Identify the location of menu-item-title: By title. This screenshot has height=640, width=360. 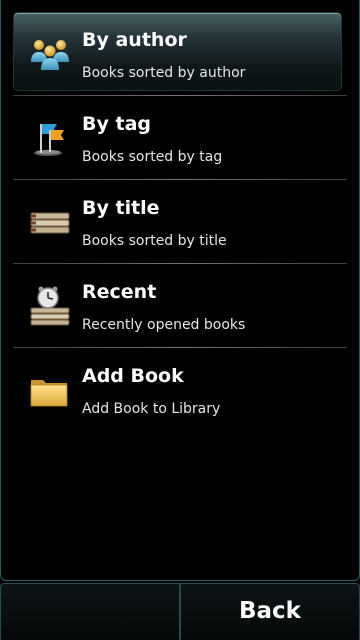
(121, 208).